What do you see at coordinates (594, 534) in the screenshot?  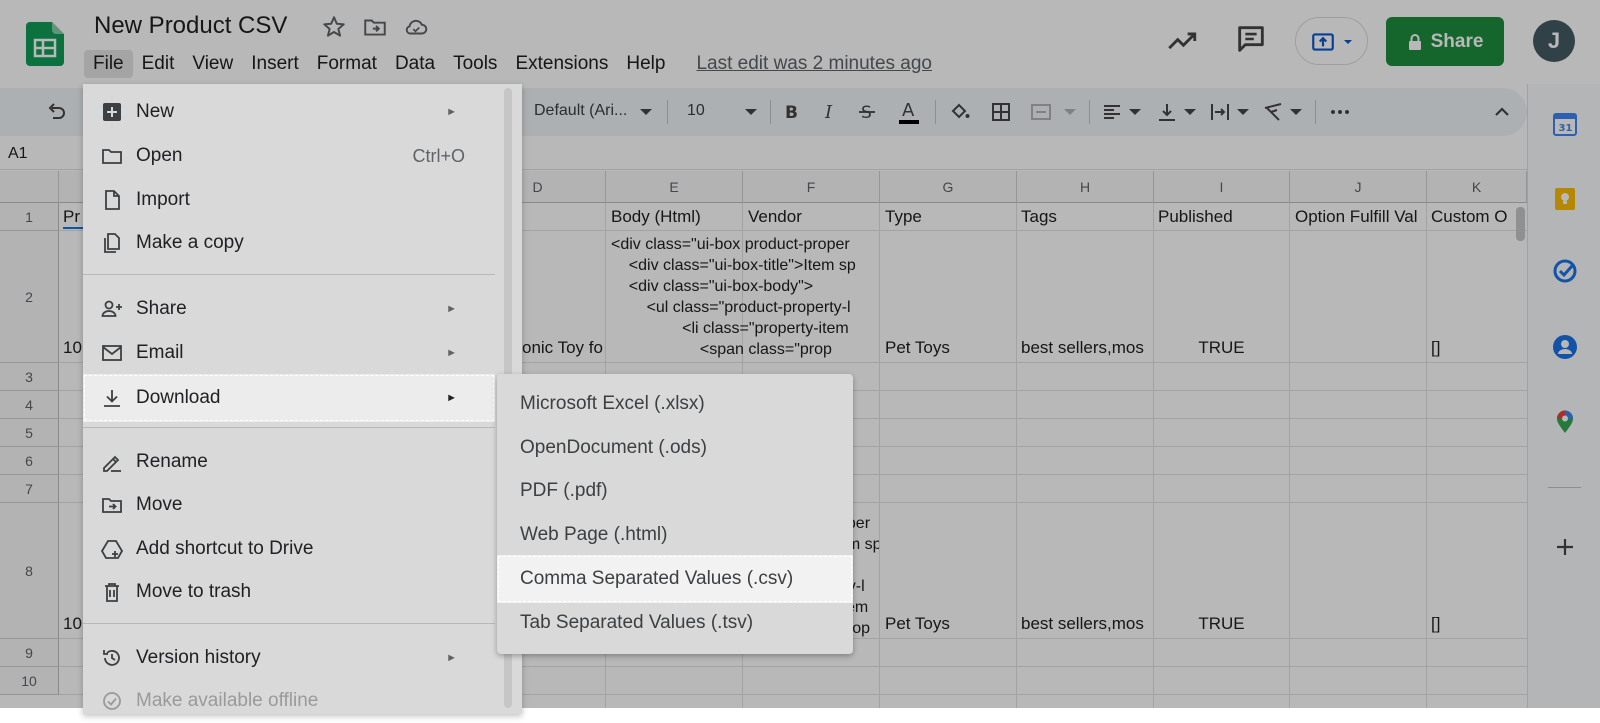 I see `submenu-label: Web Page (.html)` at bounding box center [594, 534].